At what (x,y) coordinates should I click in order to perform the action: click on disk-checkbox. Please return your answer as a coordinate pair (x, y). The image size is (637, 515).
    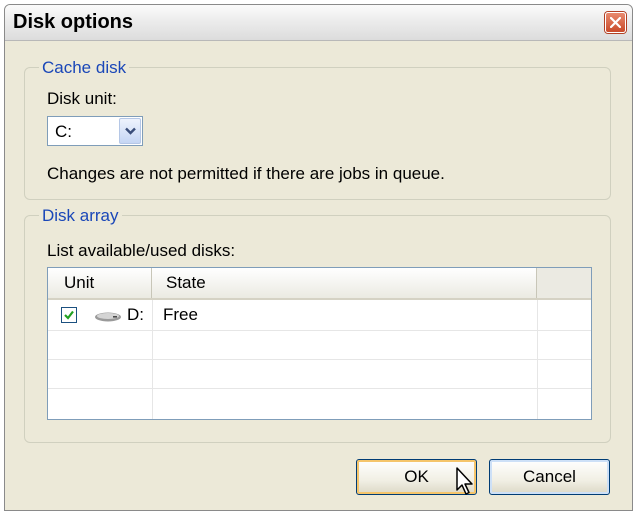
    Looking at the image, I should click on (69, 315).